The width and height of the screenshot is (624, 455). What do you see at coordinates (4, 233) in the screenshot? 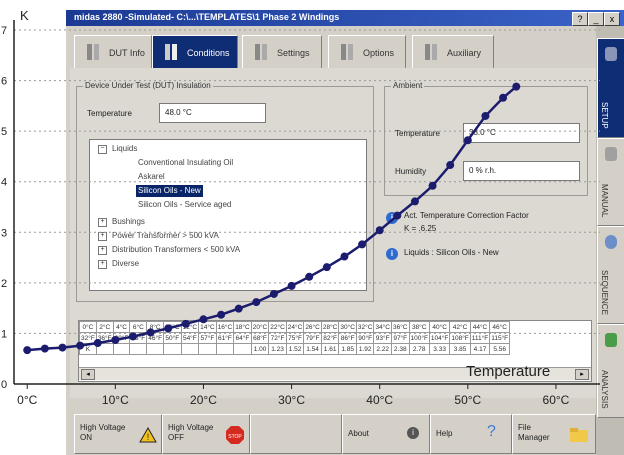
I see `y-tick-label: 3` at bounding box center [4, 233].